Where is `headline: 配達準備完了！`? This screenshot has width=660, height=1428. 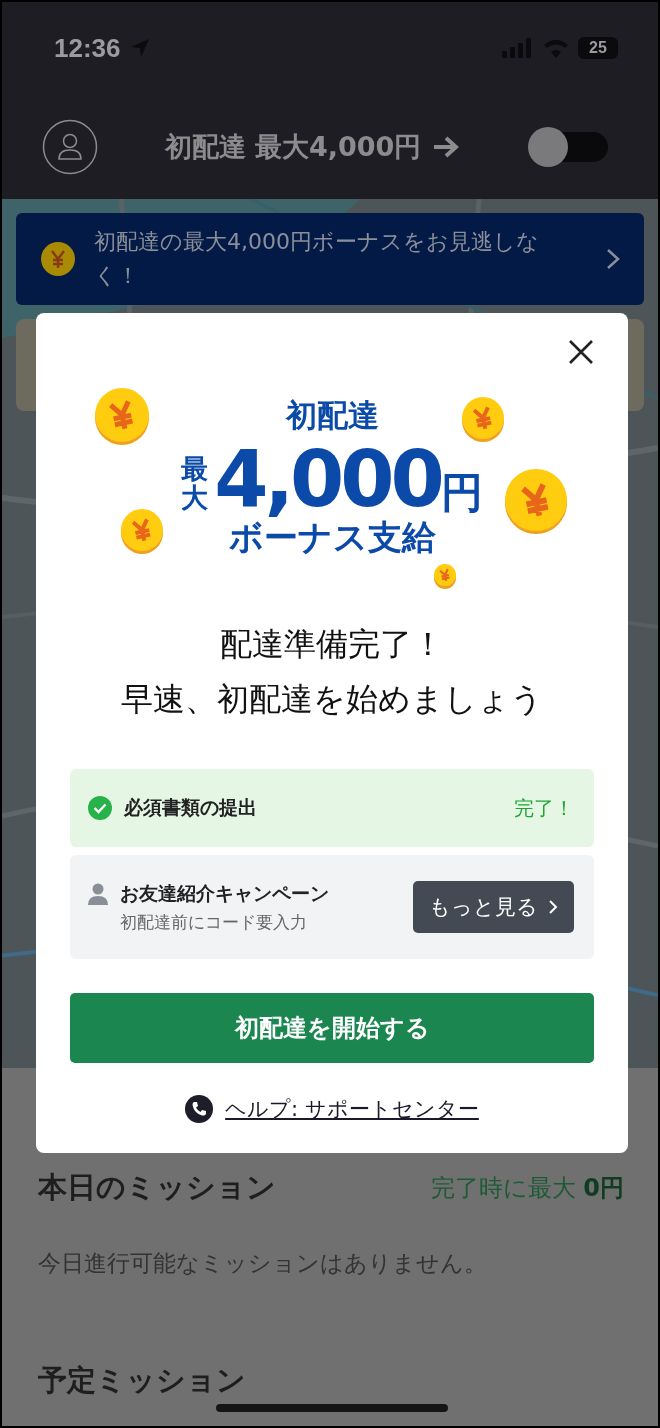
headline: 配達準備完了！ is located at coordinates (332, 644).